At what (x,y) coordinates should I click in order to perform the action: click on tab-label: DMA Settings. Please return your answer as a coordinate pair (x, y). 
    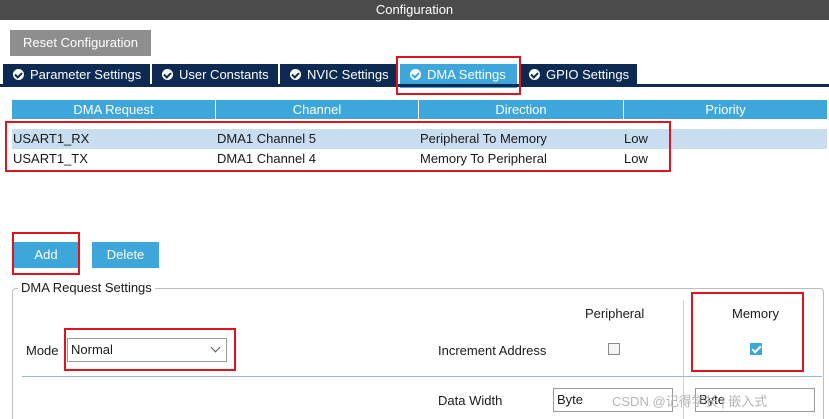
    Looking at the image, I should click on (466, 74).